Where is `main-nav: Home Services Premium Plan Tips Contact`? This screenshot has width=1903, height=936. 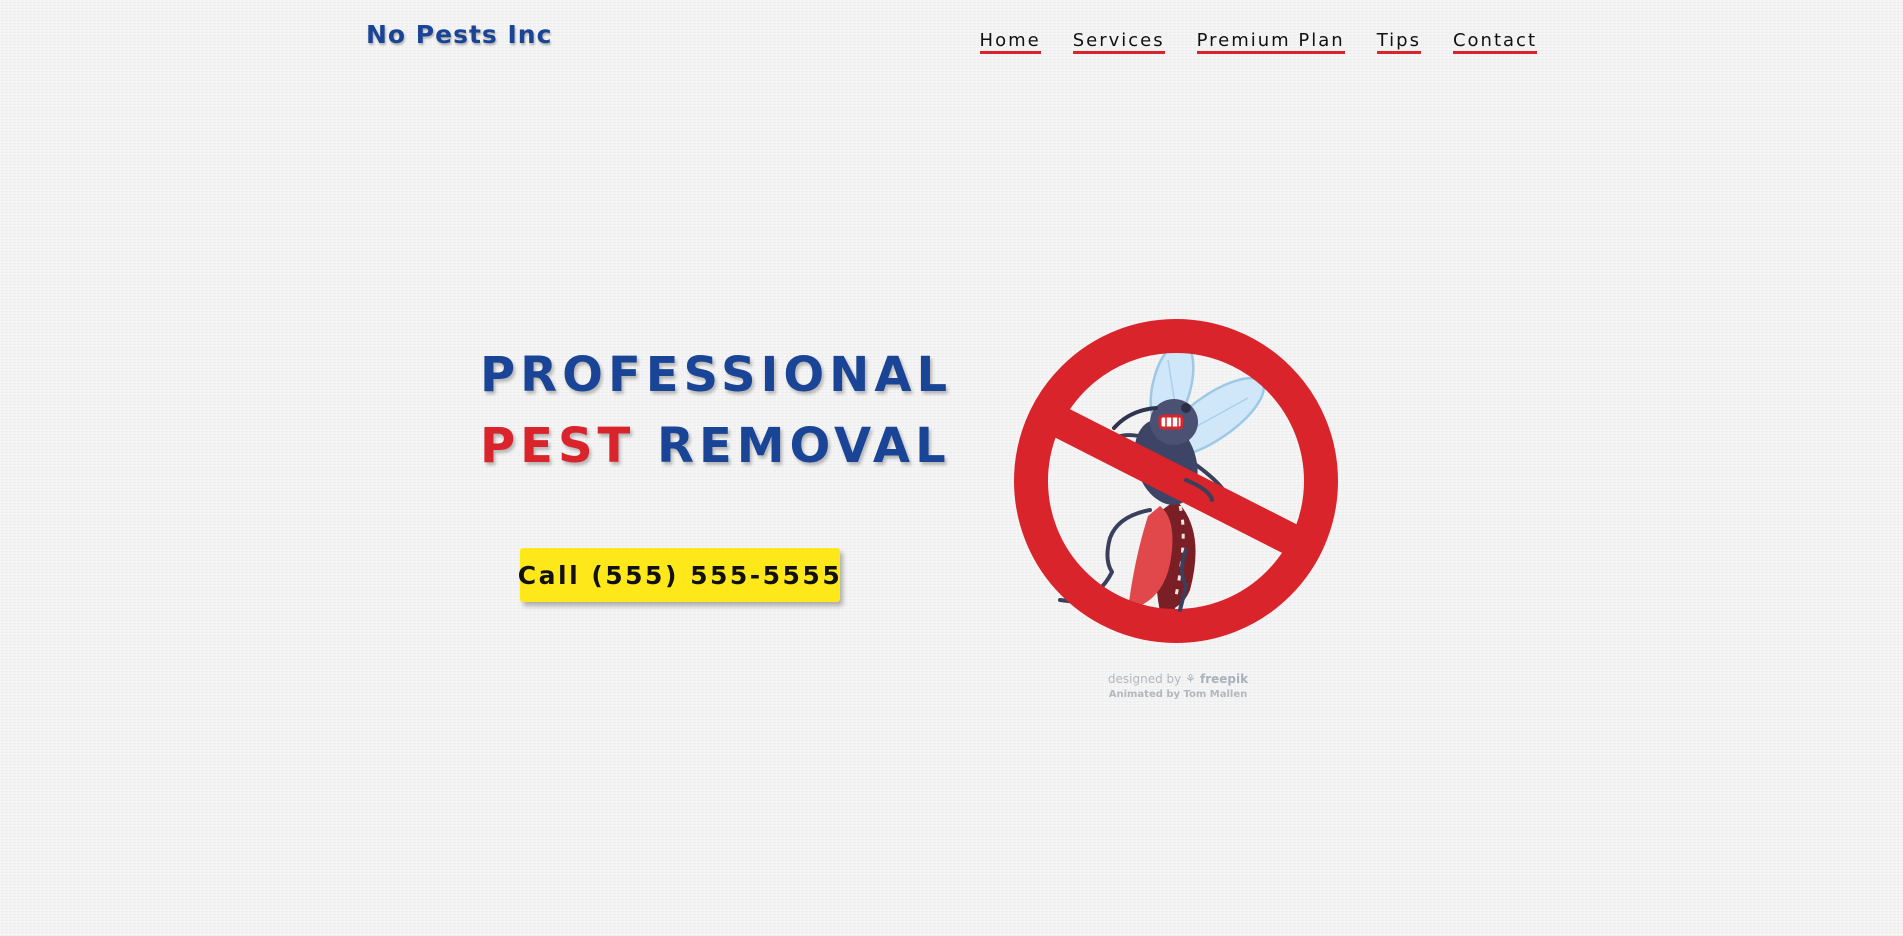 main-nav: Home Services Premium Plan Tips Contact is located at coordinates (1258, 42).